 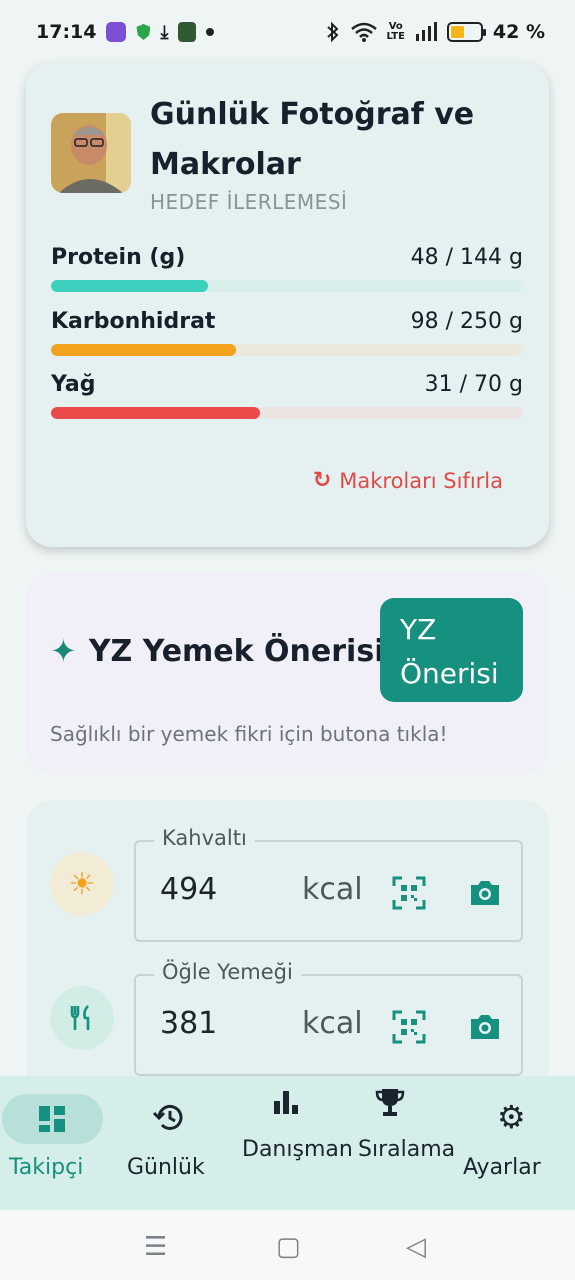 I want to click on more-notifications-icon, so click(x=210, y=32).